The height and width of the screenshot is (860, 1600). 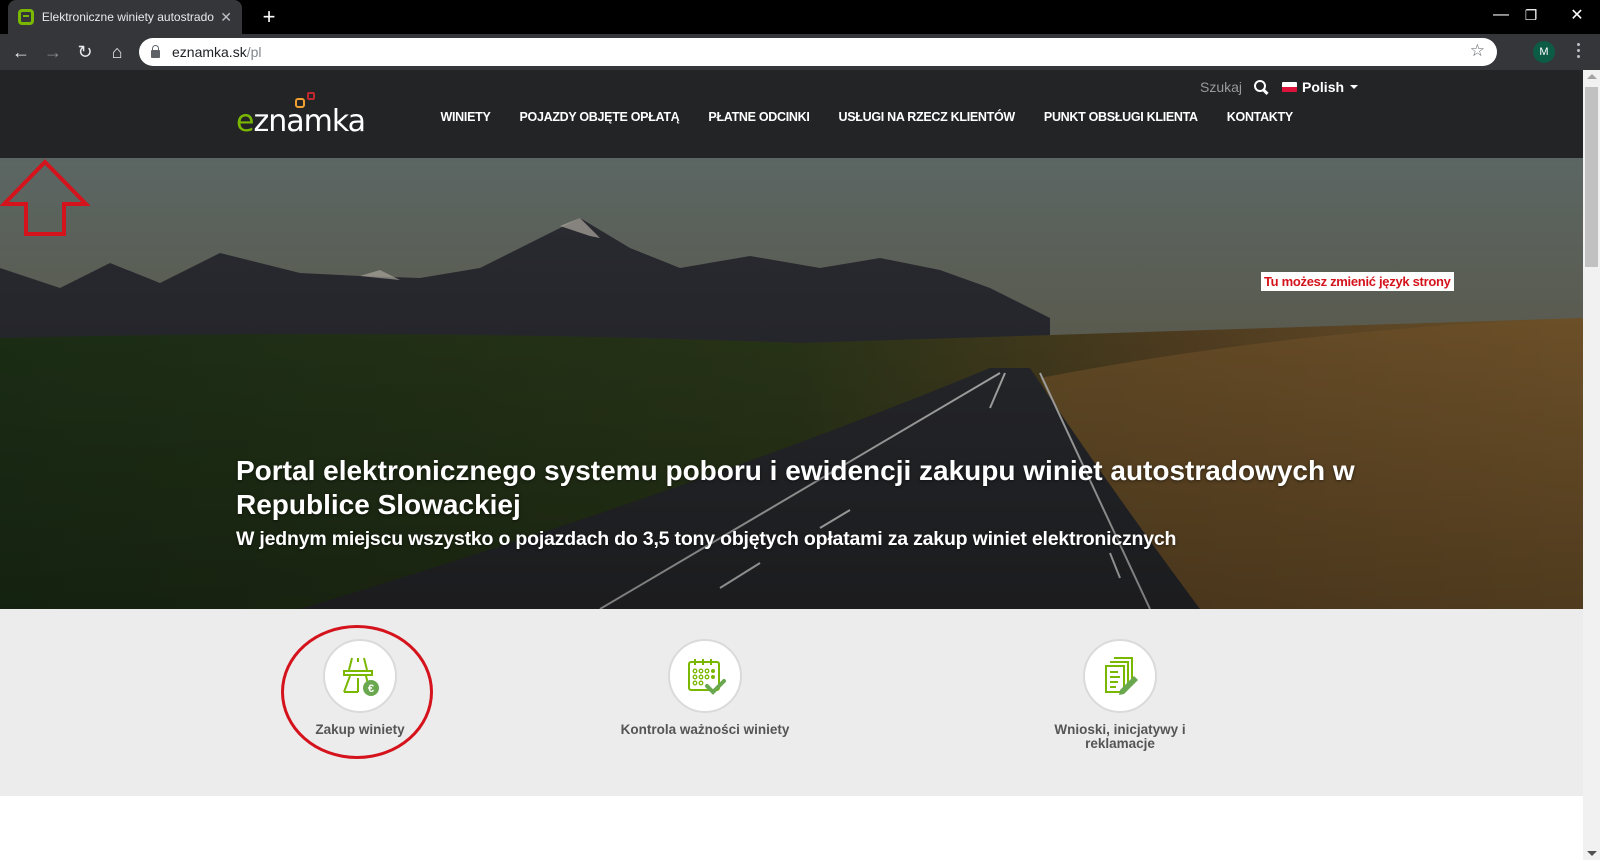 I want to click on scroll-down-arrow-icon, so click(x=1592, y=853).